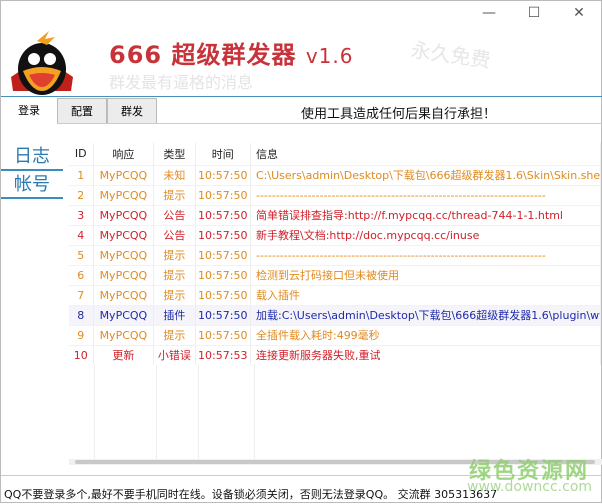  Describe the element at coordinates (124, 354) in the screenshot. I see `cell-response: 更新` at that location.